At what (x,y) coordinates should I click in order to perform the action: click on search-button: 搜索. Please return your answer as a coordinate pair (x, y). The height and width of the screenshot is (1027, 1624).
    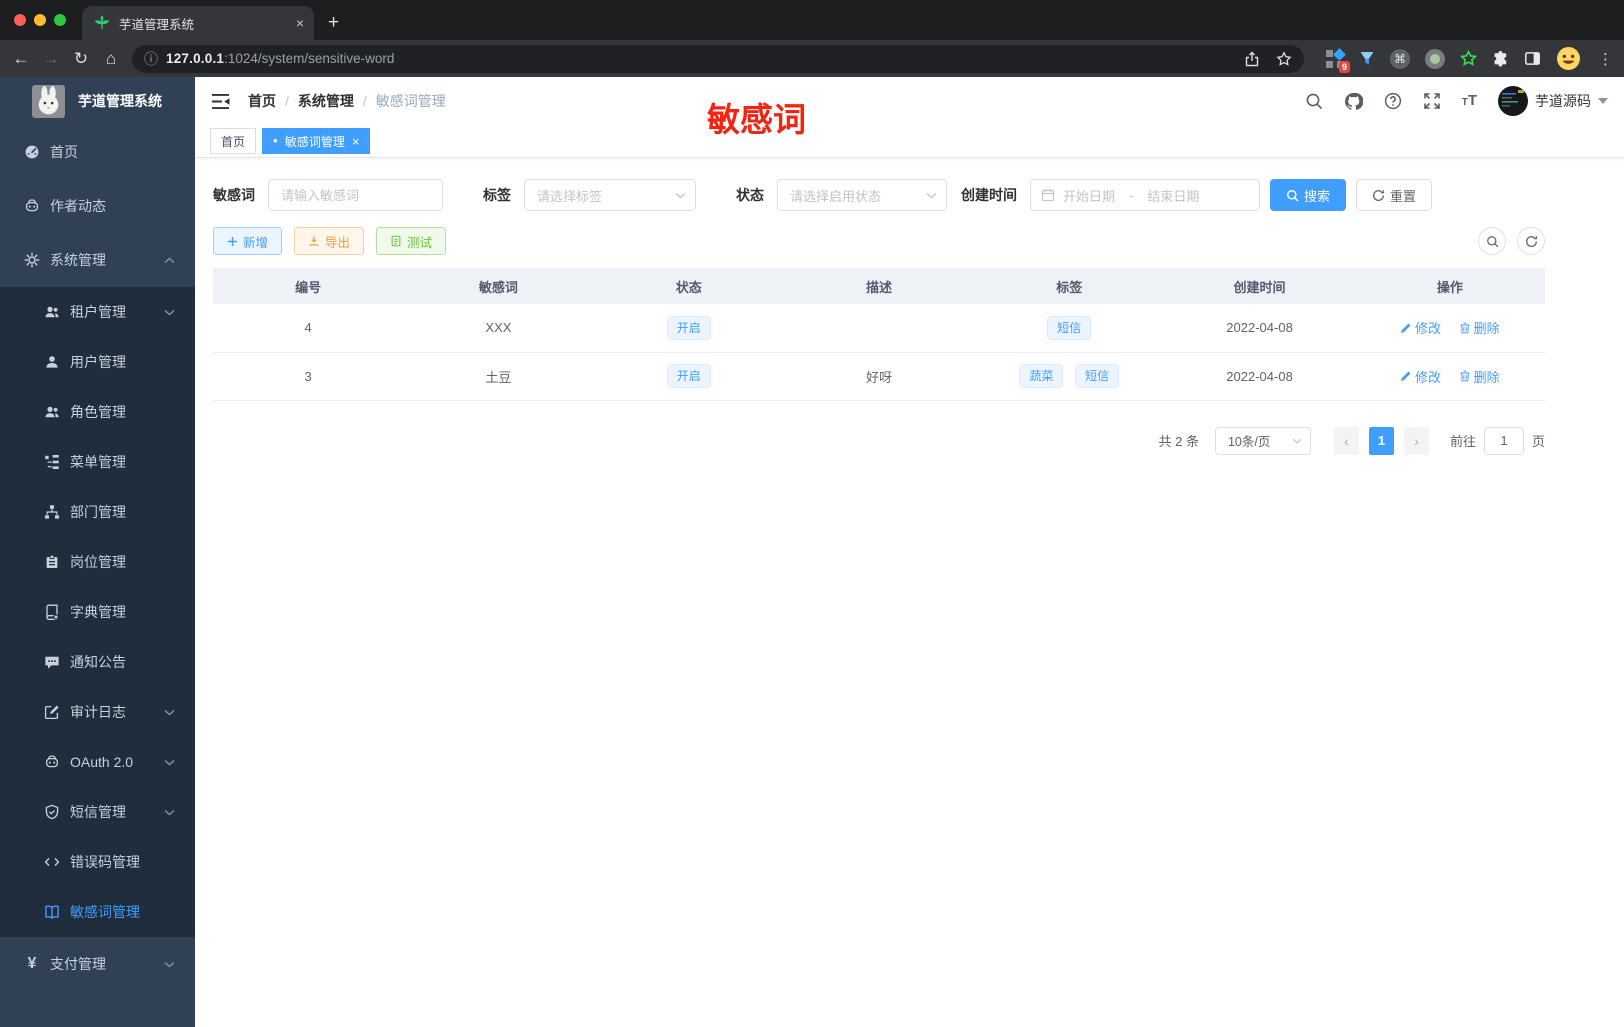
    Looking at the image, I should click on (1308, 195).